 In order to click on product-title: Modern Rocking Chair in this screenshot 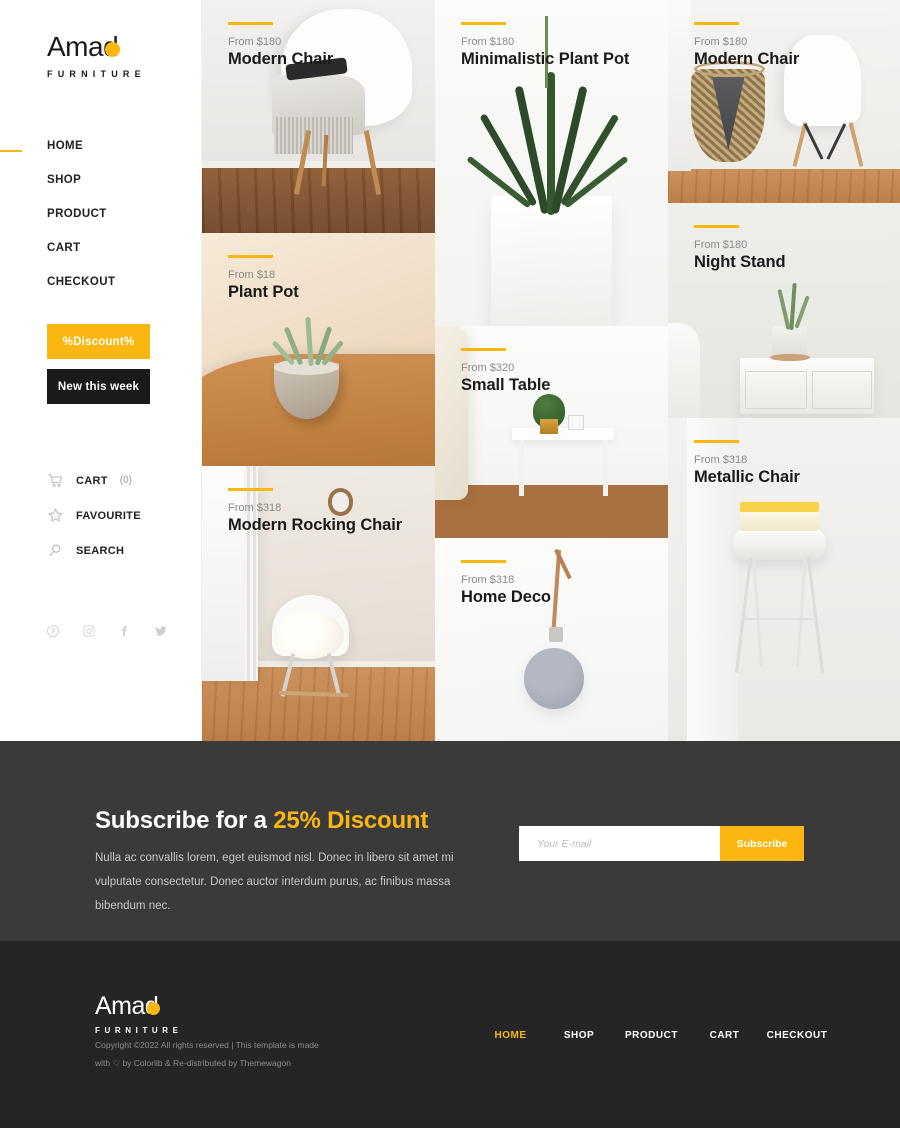, I will do `click(315, 524)`.